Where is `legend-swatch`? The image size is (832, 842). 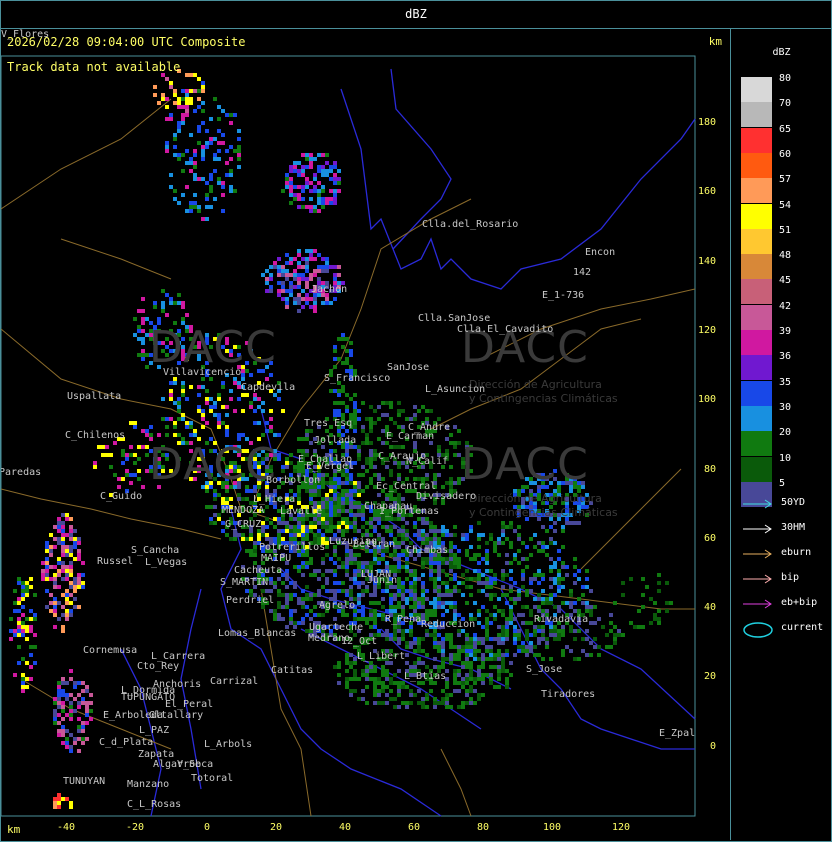
legend-swatch is located at coordinates (756, 469).